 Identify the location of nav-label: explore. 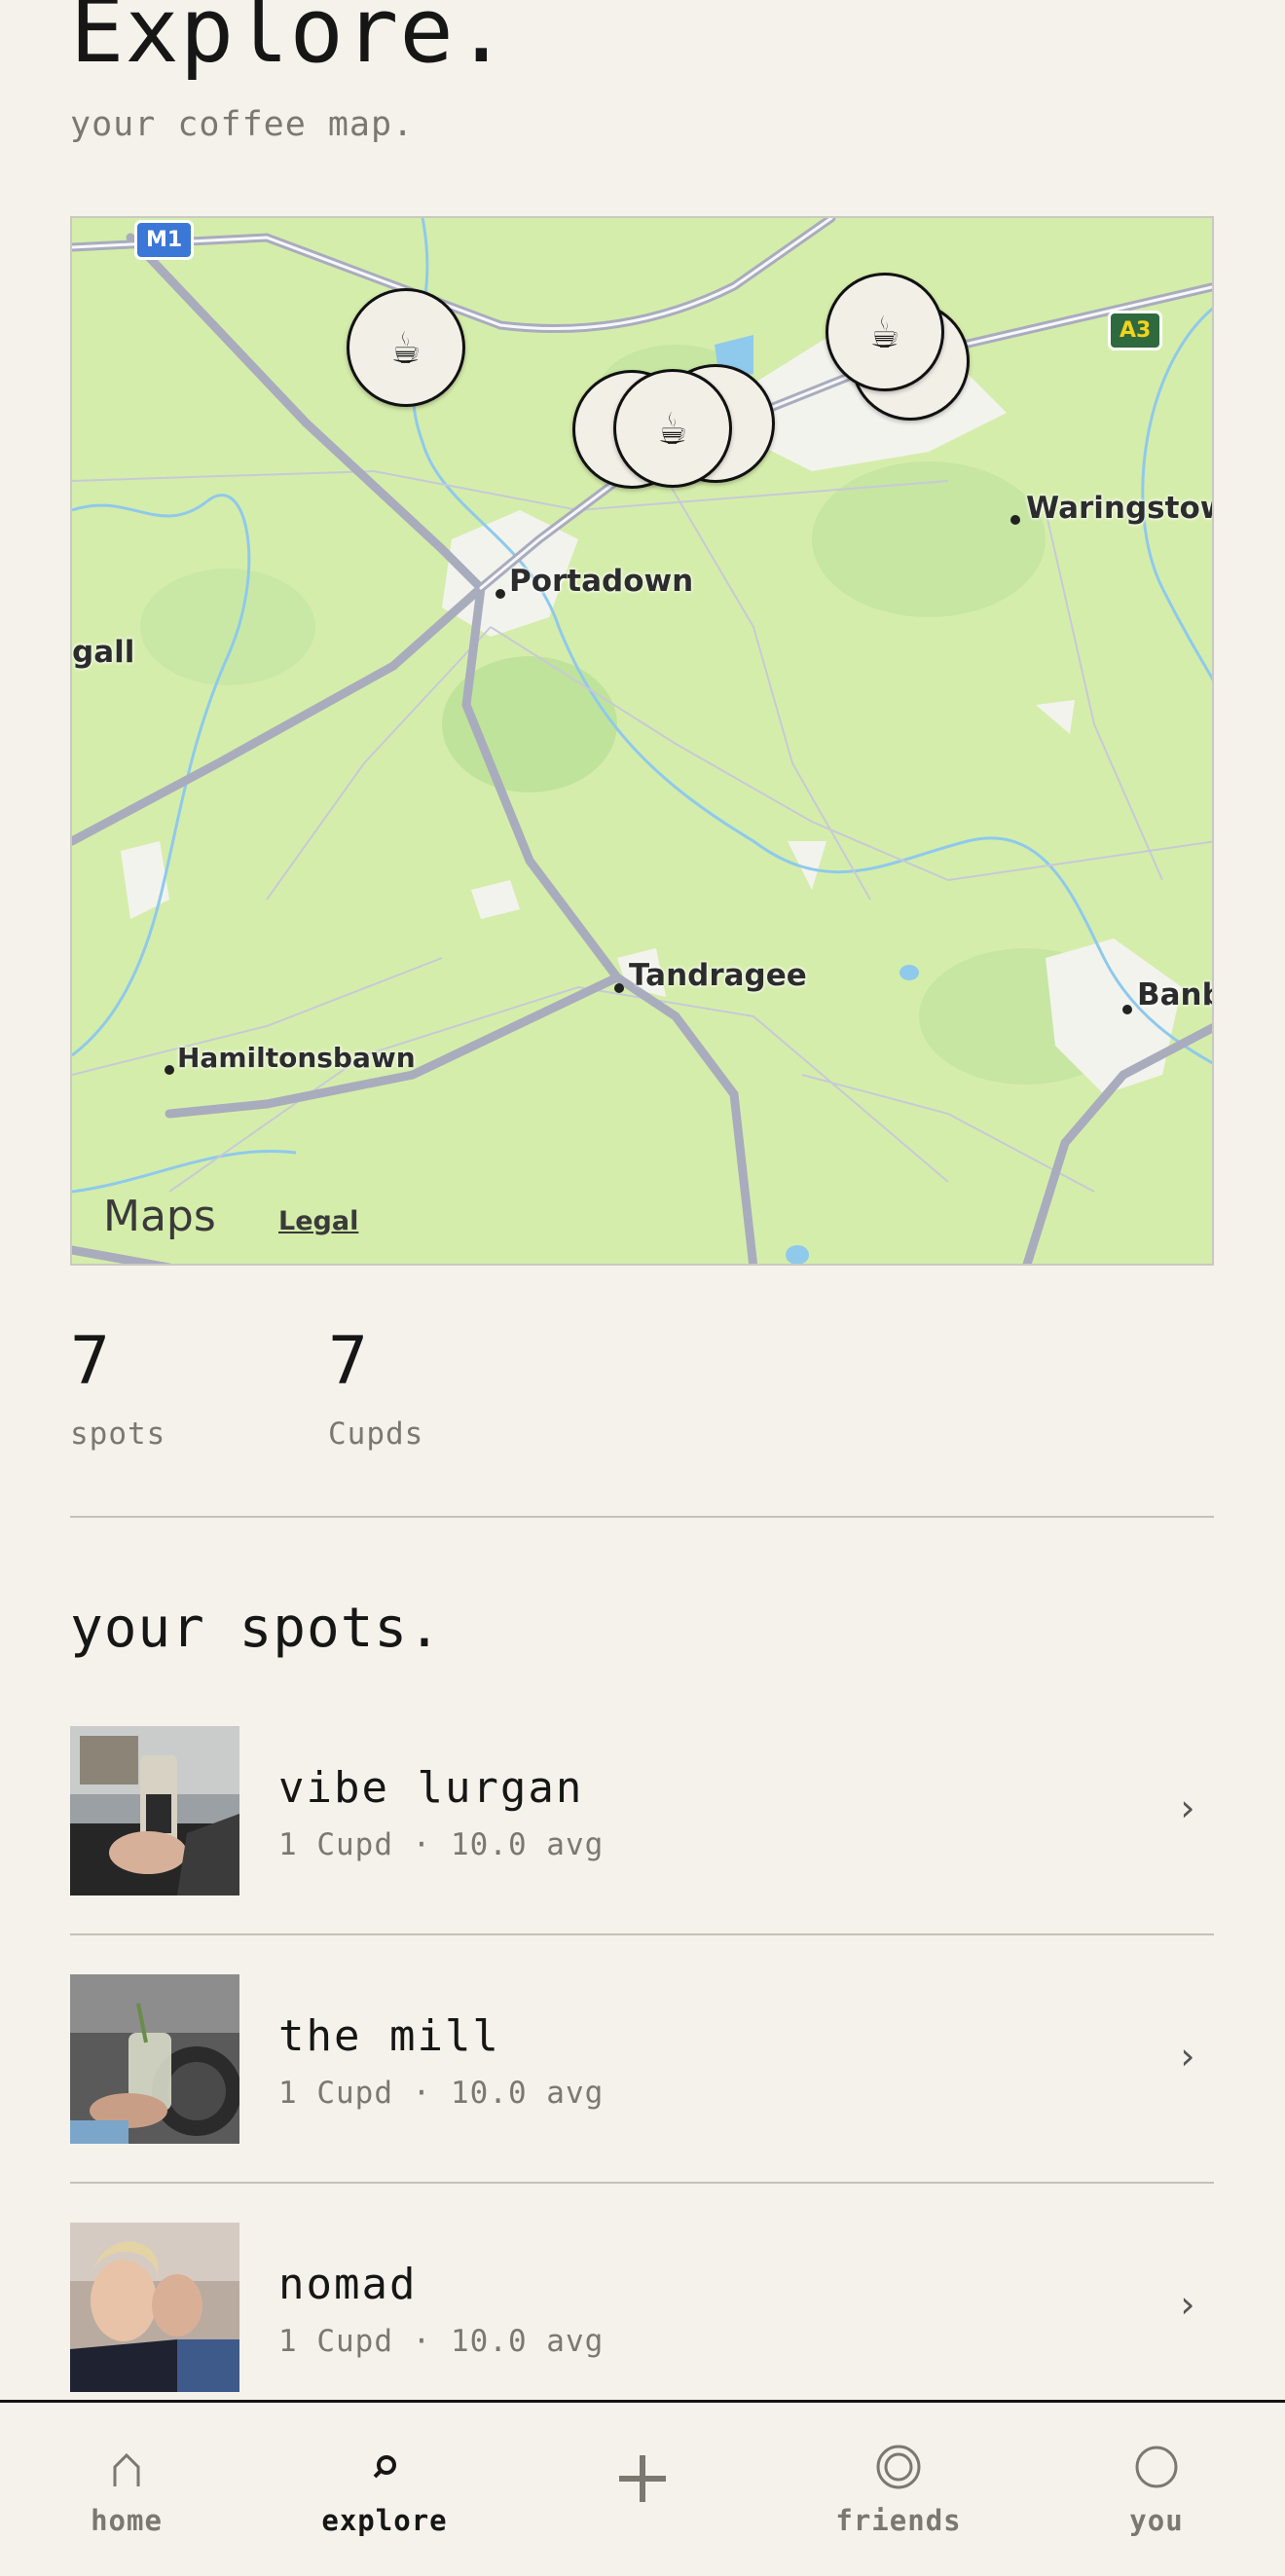
(384, 2520).